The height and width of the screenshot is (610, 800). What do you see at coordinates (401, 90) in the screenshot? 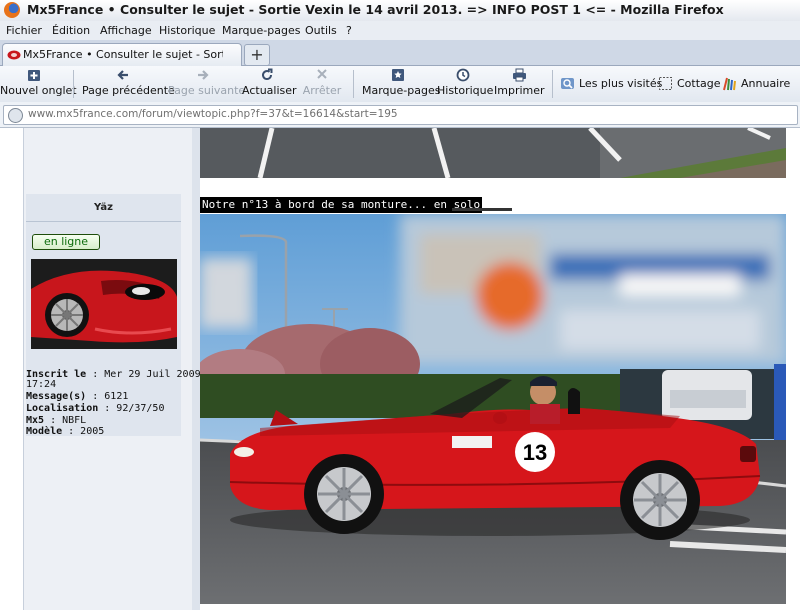
I see `bookmarks-label: Marque-pages` at bounding box center [401, 90].